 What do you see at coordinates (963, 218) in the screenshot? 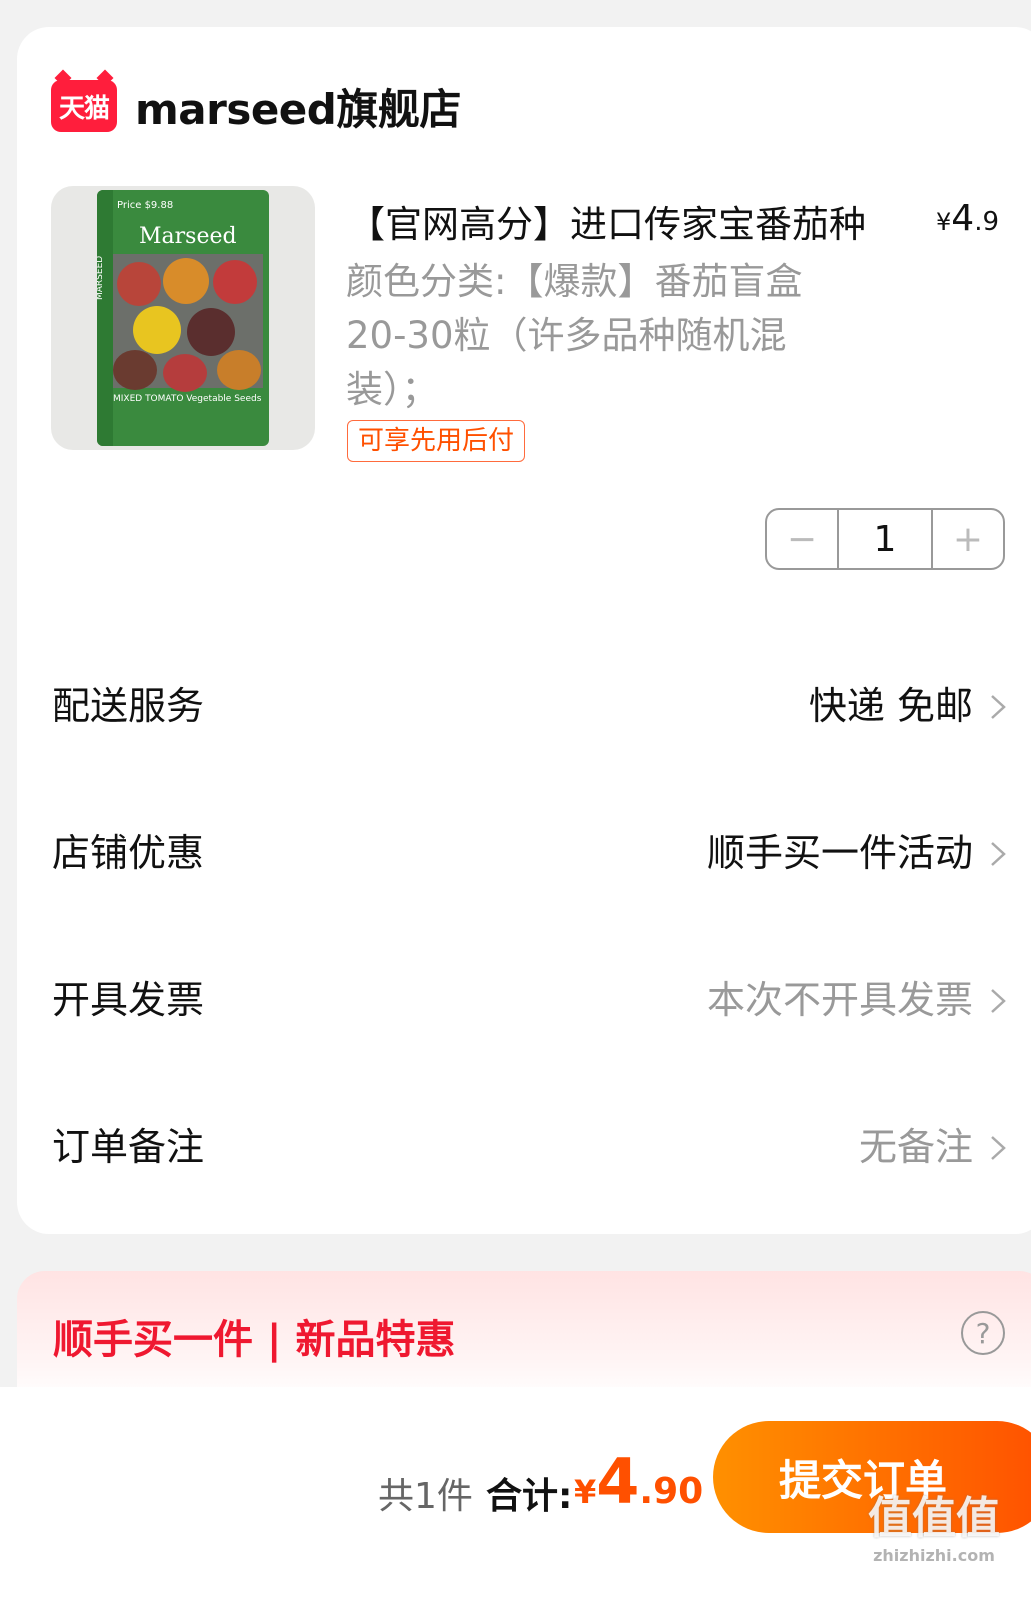
I see `price-integer: 4` at bounding box center [963, 218].